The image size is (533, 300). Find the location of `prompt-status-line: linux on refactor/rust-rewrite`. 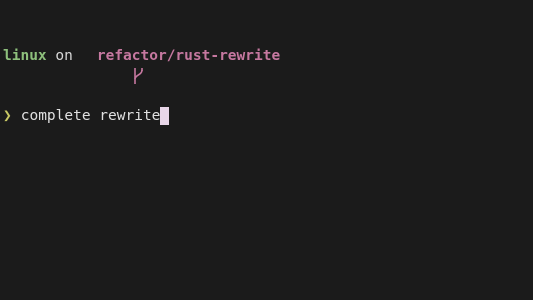

prompt-status-line: linux on refactor/rust-rewrite is located at coordinates (268, 65).